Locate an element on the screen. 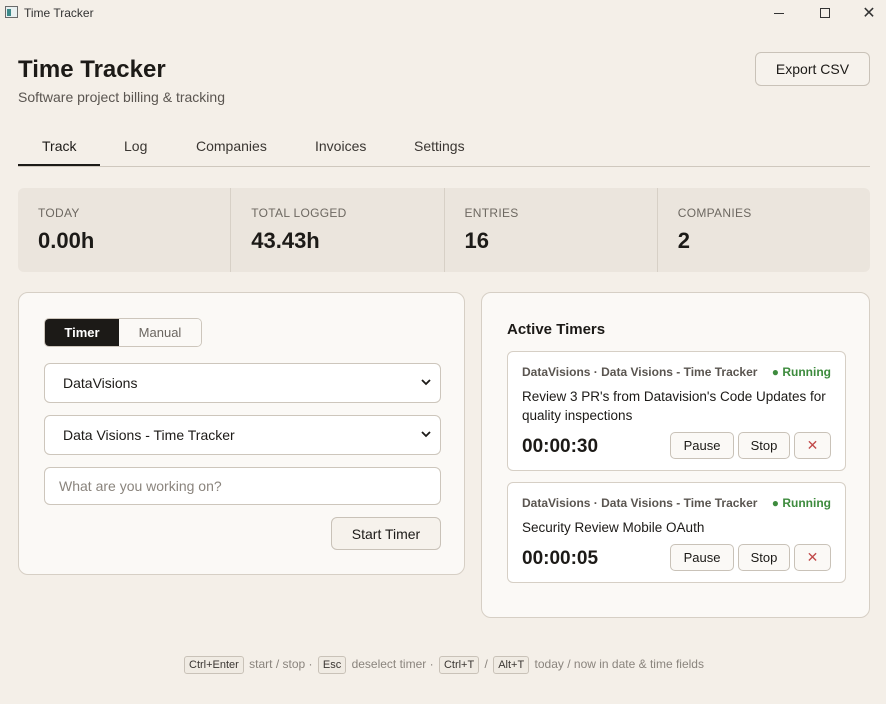 The height and width of the screenshot is (704, 886). page-subtitle: Software project billing & tracking is located at coordinates (121, 97).